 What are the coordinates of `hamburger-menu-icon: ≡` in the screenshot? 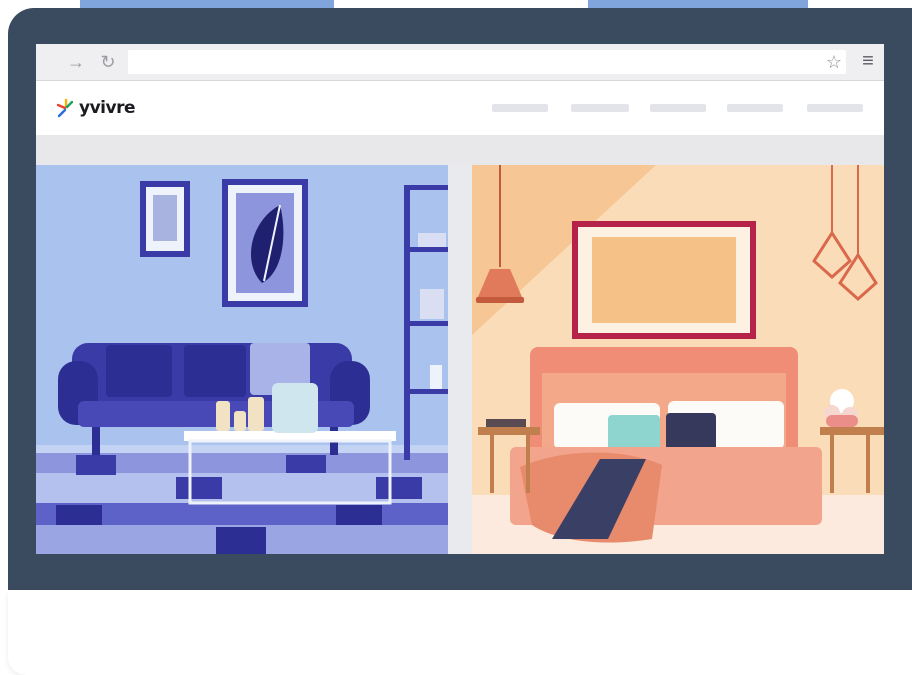 It's located at (868, 61).